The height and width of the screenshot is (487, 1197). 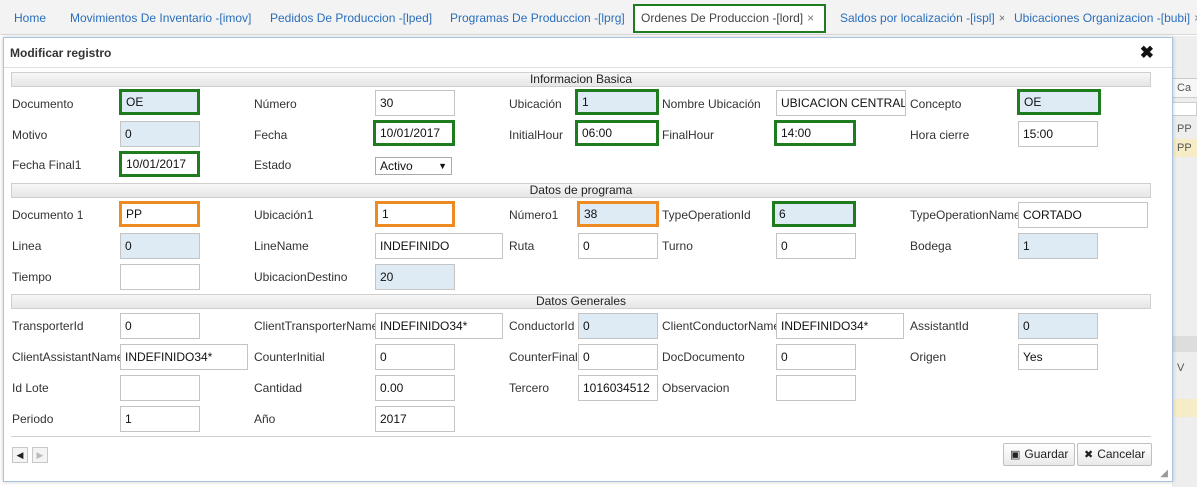 What do you see at coordinates (535, 104) in the screenshot?
I see `label-ubicacion: Ubicación` at bounding box center [535, 104].